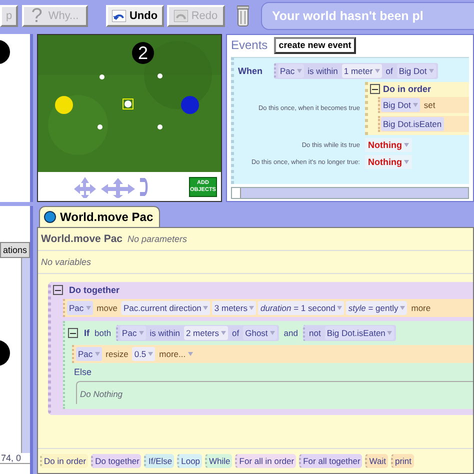 This screenshot has width=474, height=474. Describe the element at coordinates (407, 89) in the screenshot. I see `block-label: Do in order` at that location.